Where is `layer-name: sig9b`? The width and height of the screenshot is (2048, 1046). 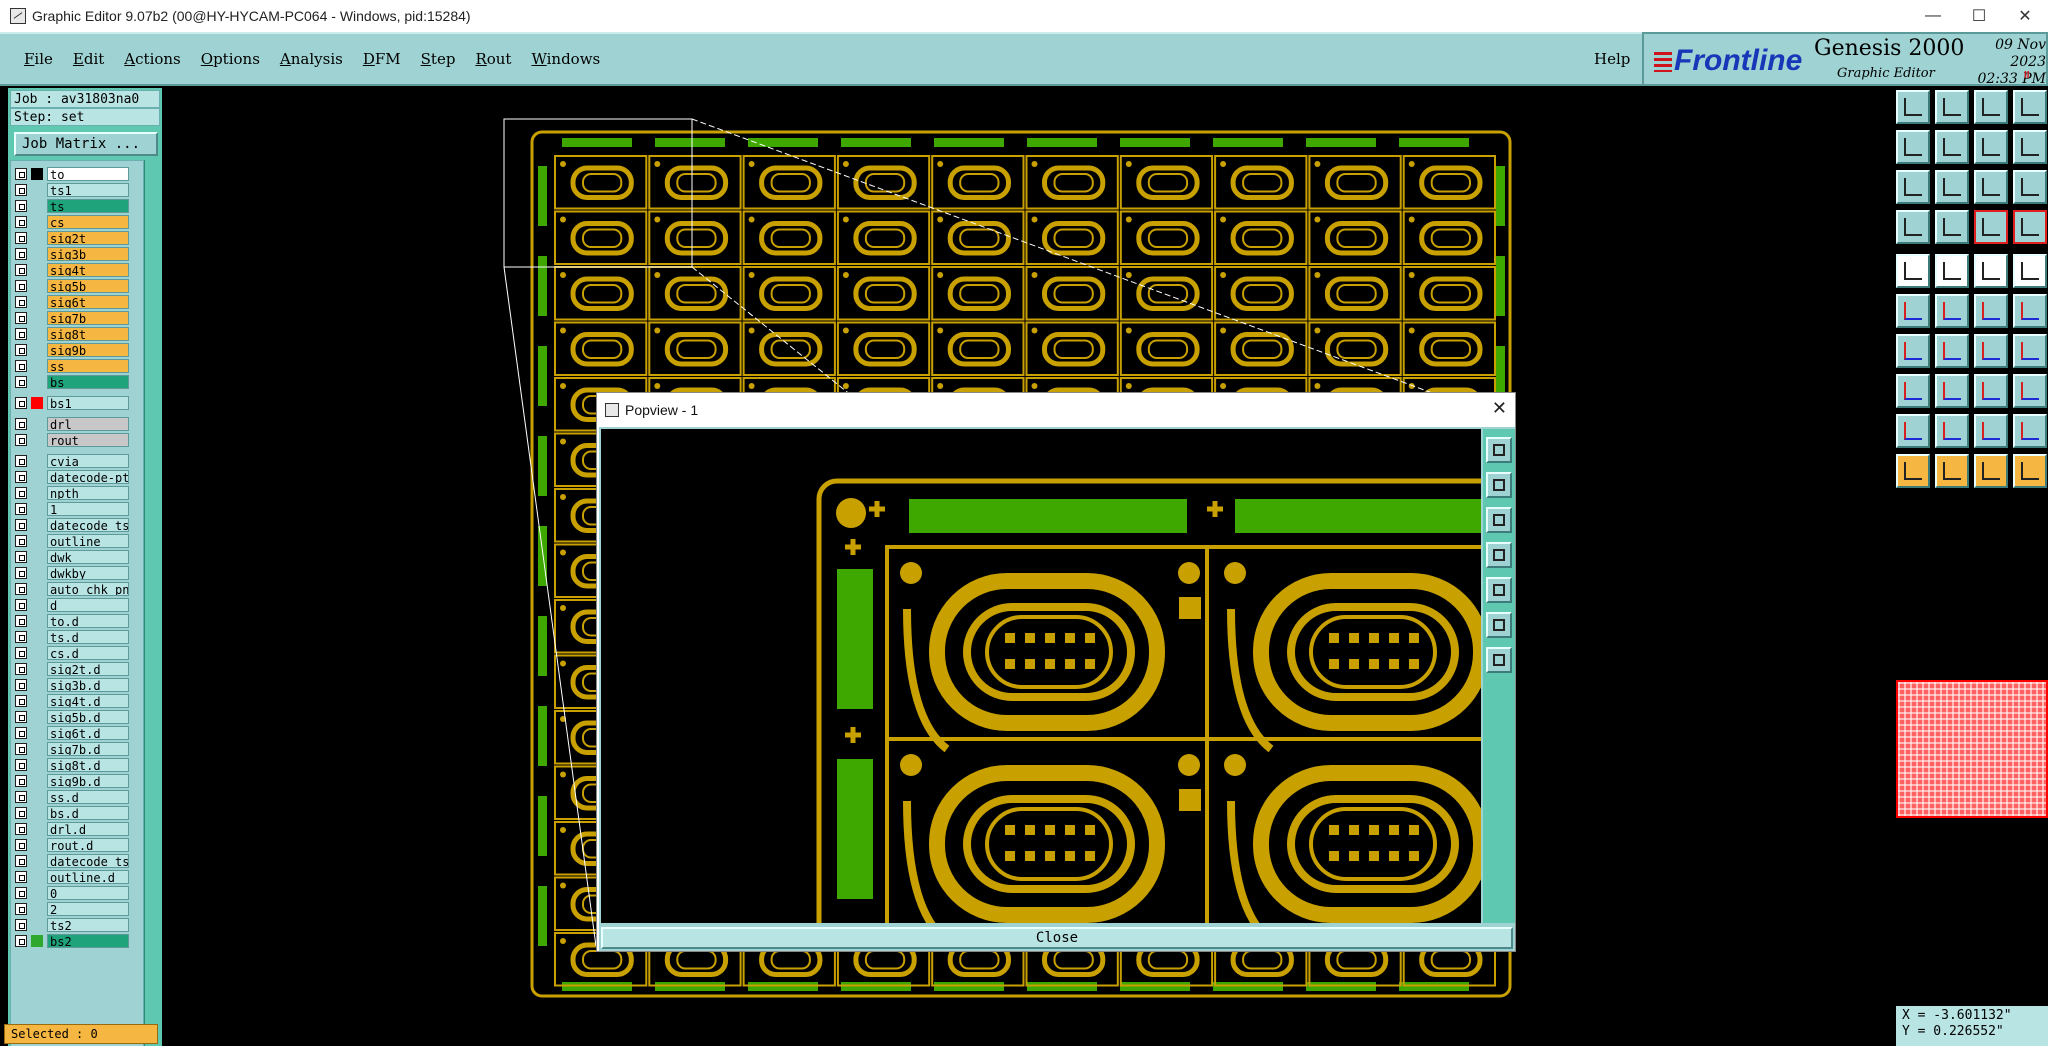
layer-name: sig9b is located at coordinates (88, 350).